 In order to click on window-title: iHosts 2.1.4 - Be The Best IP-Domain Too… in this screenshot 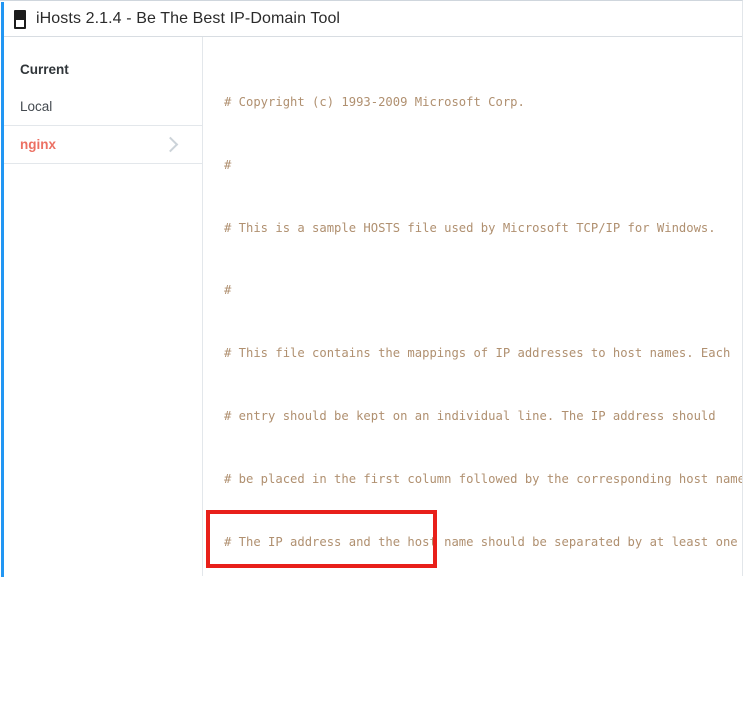, I will do `click(188, 18)`.